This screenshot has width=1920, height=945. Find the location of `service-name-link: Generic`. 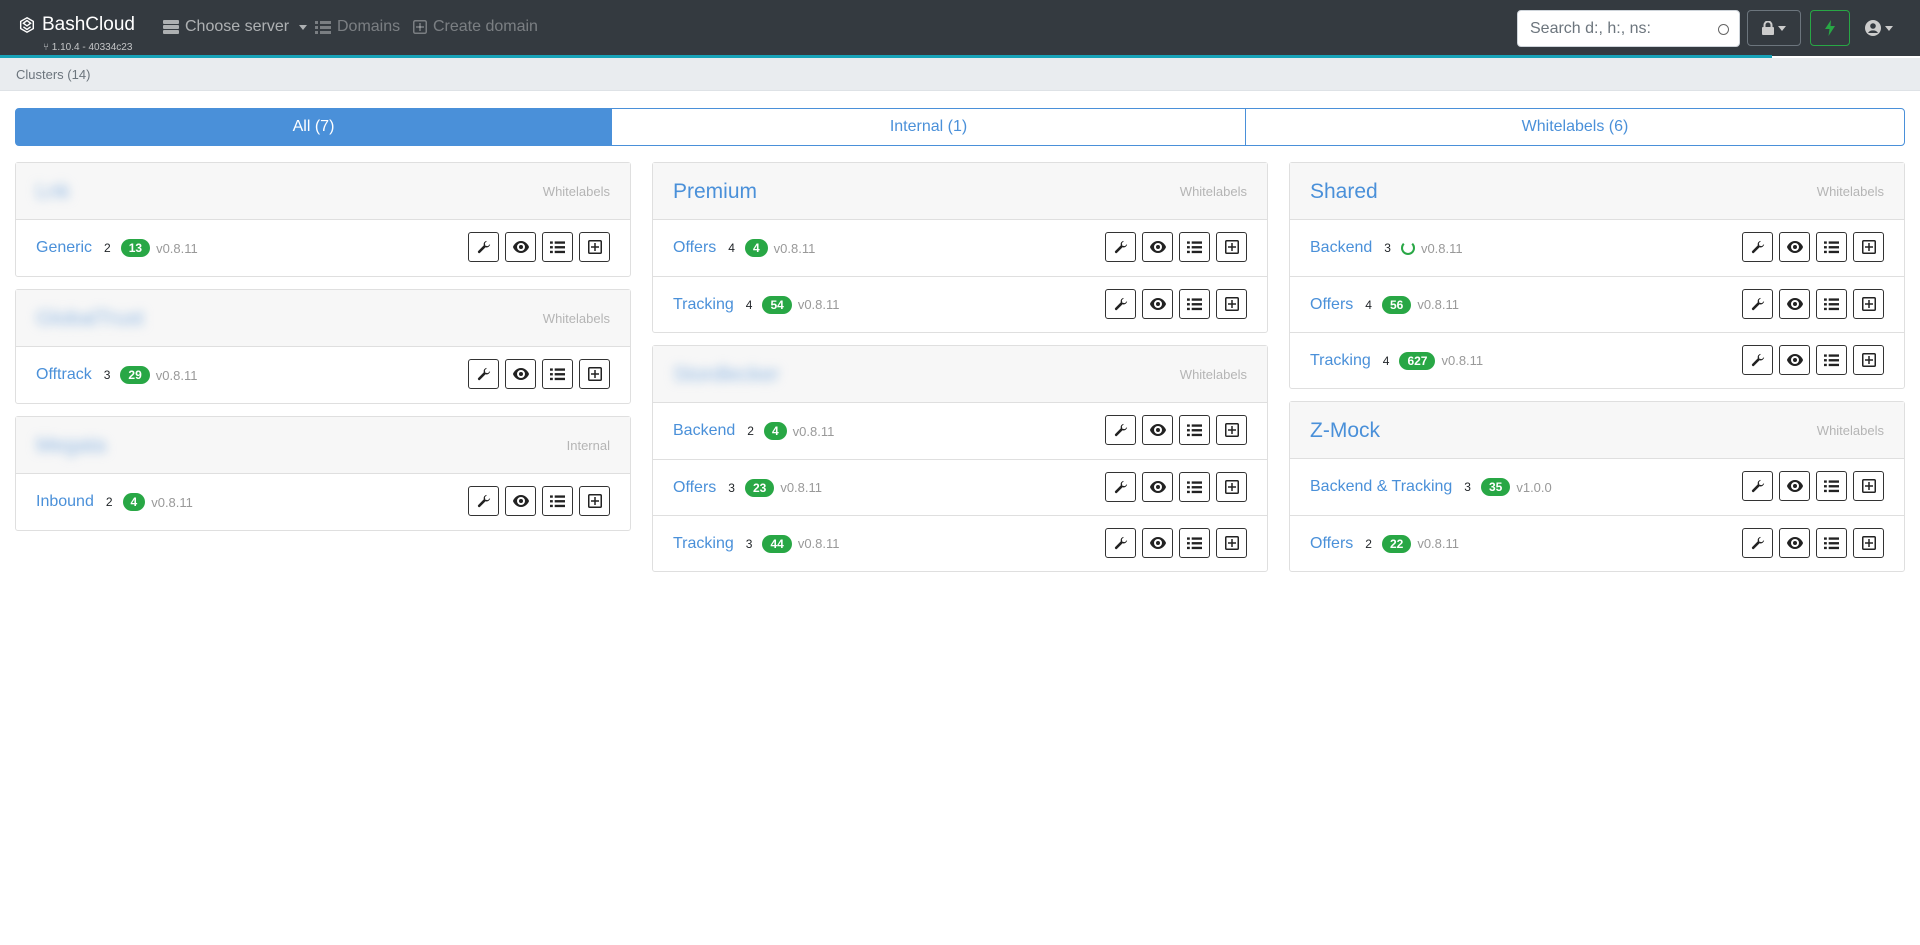

service-name-link: Generic is located at coordinates (64, 248).